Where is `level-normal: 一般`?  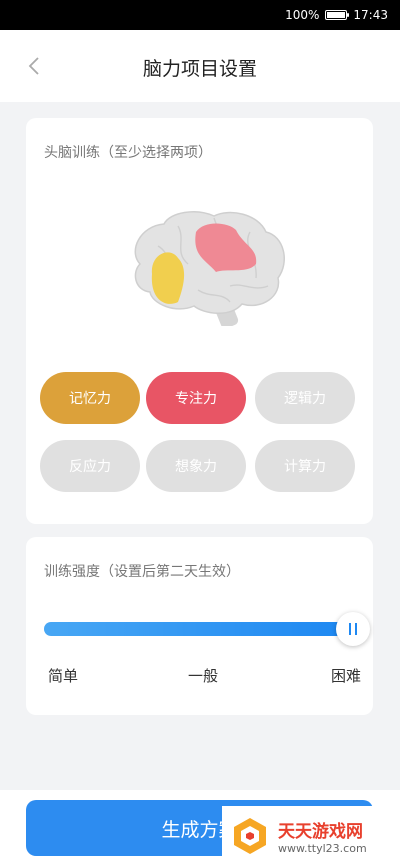
level-normal: 一般 is located at coordinates (203, 676).